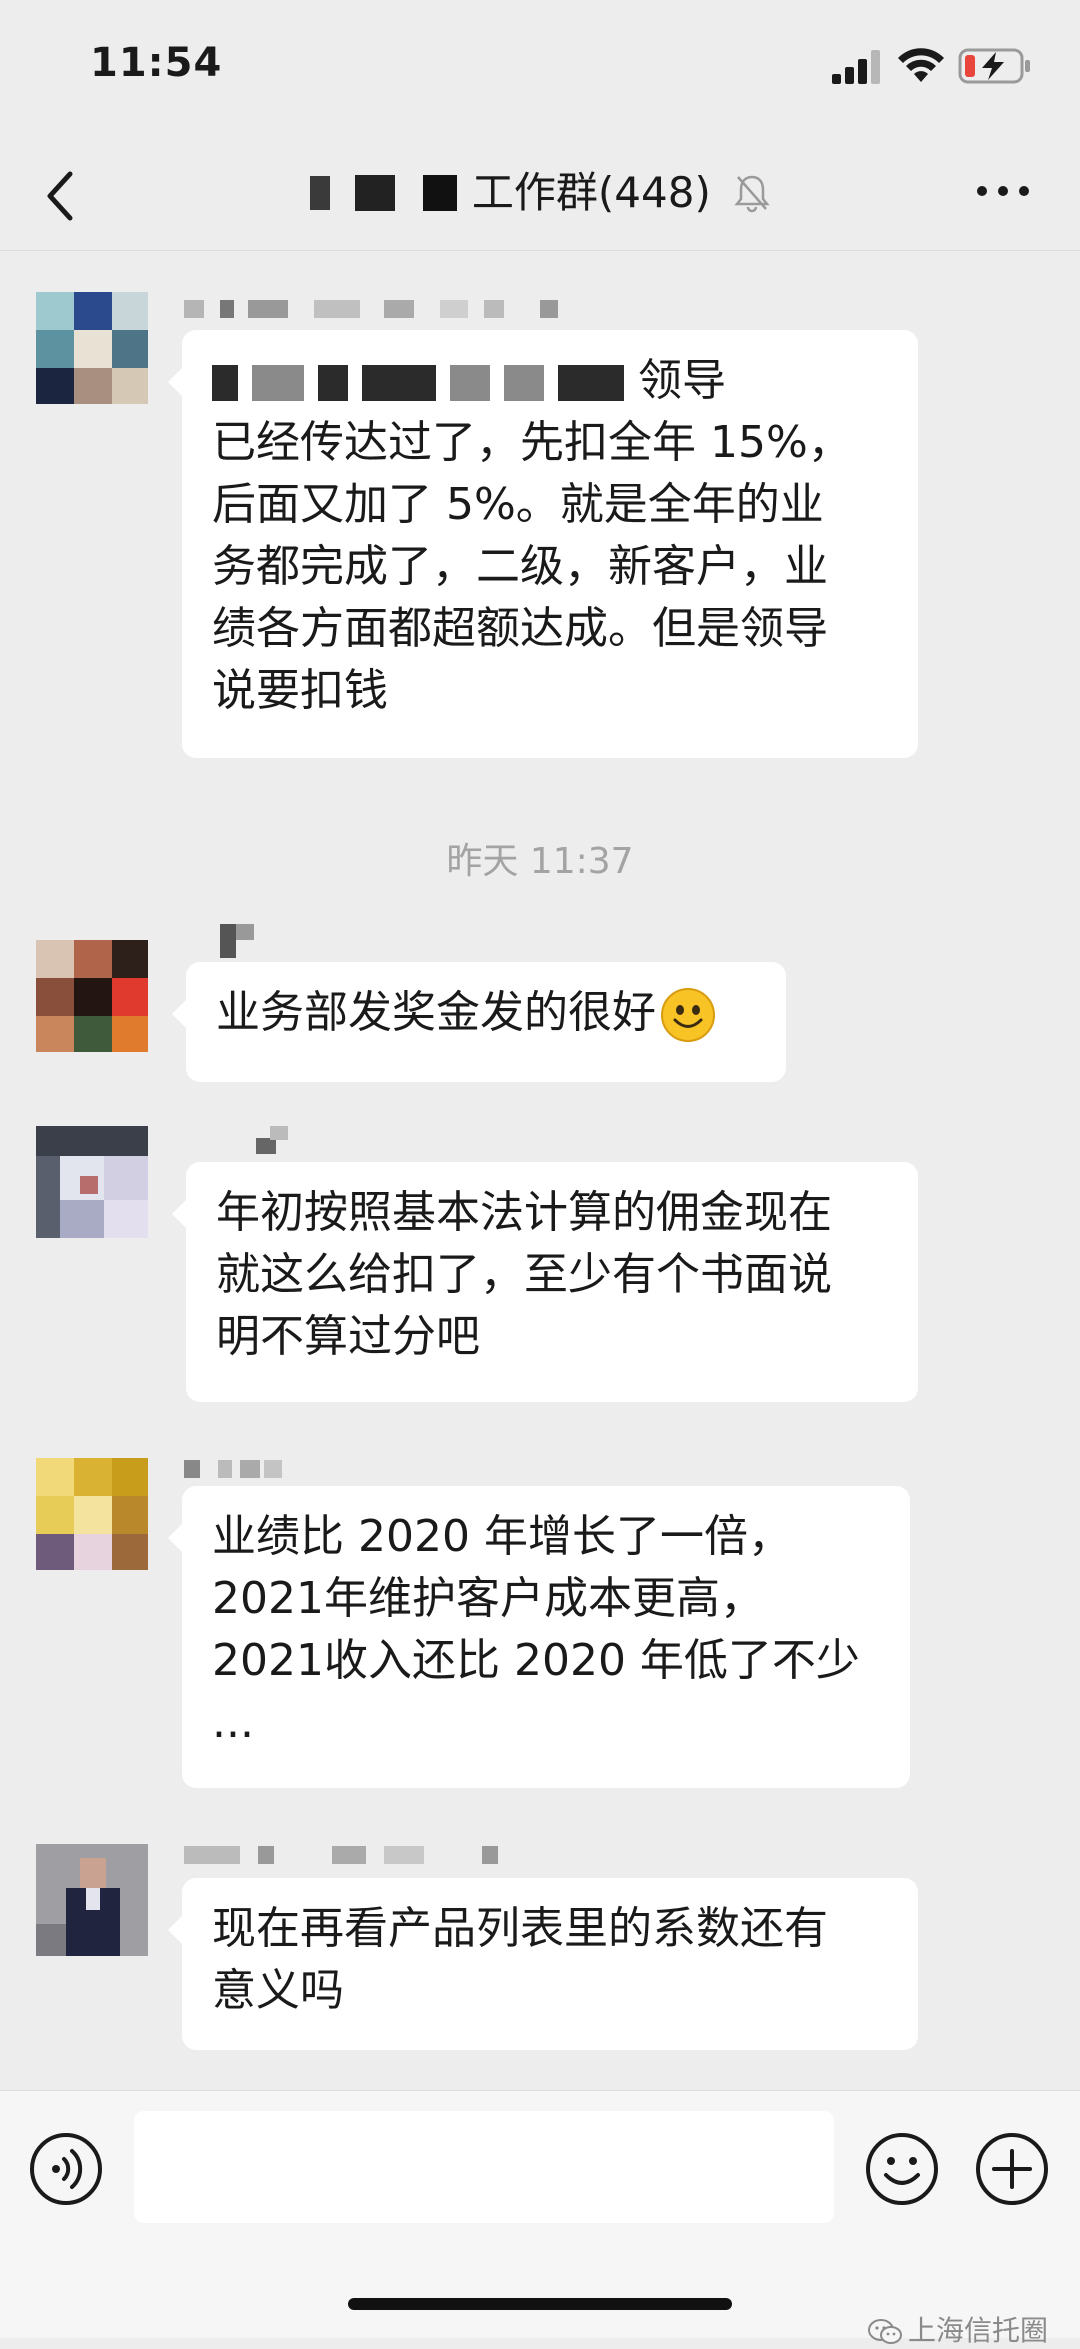 This screenshot has height=2349, width=1080. Describe the element at coordinates (1003, 191) in the screenshot. I see `more-dots-icon` at that location.